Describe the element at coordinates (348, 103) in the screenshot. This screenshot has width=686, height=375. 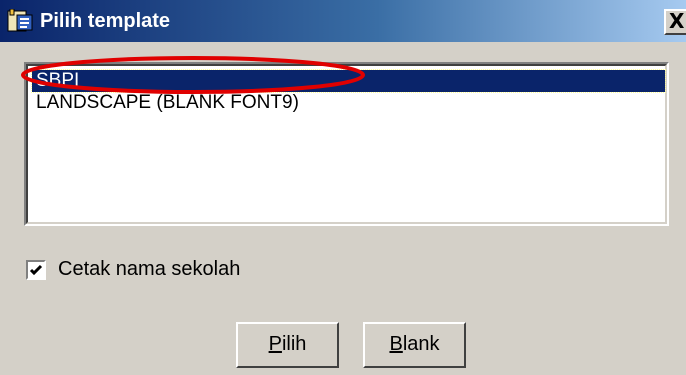
I see `list-item-landscape: LANDSCAPE (BLANK FONT9)` at that location.